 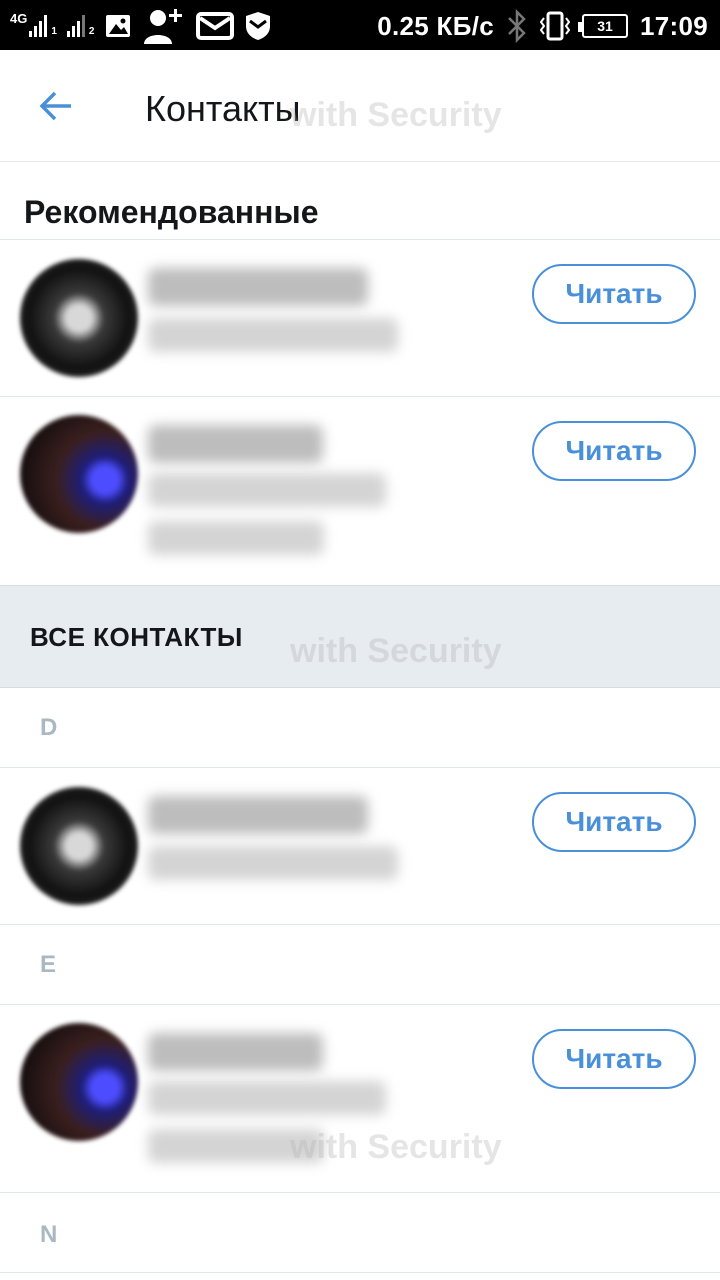 What do you see at coordinates (360, 106) in the screenshot?
I see `app-toolbar: Контакты` at bounding box center [360, 106].